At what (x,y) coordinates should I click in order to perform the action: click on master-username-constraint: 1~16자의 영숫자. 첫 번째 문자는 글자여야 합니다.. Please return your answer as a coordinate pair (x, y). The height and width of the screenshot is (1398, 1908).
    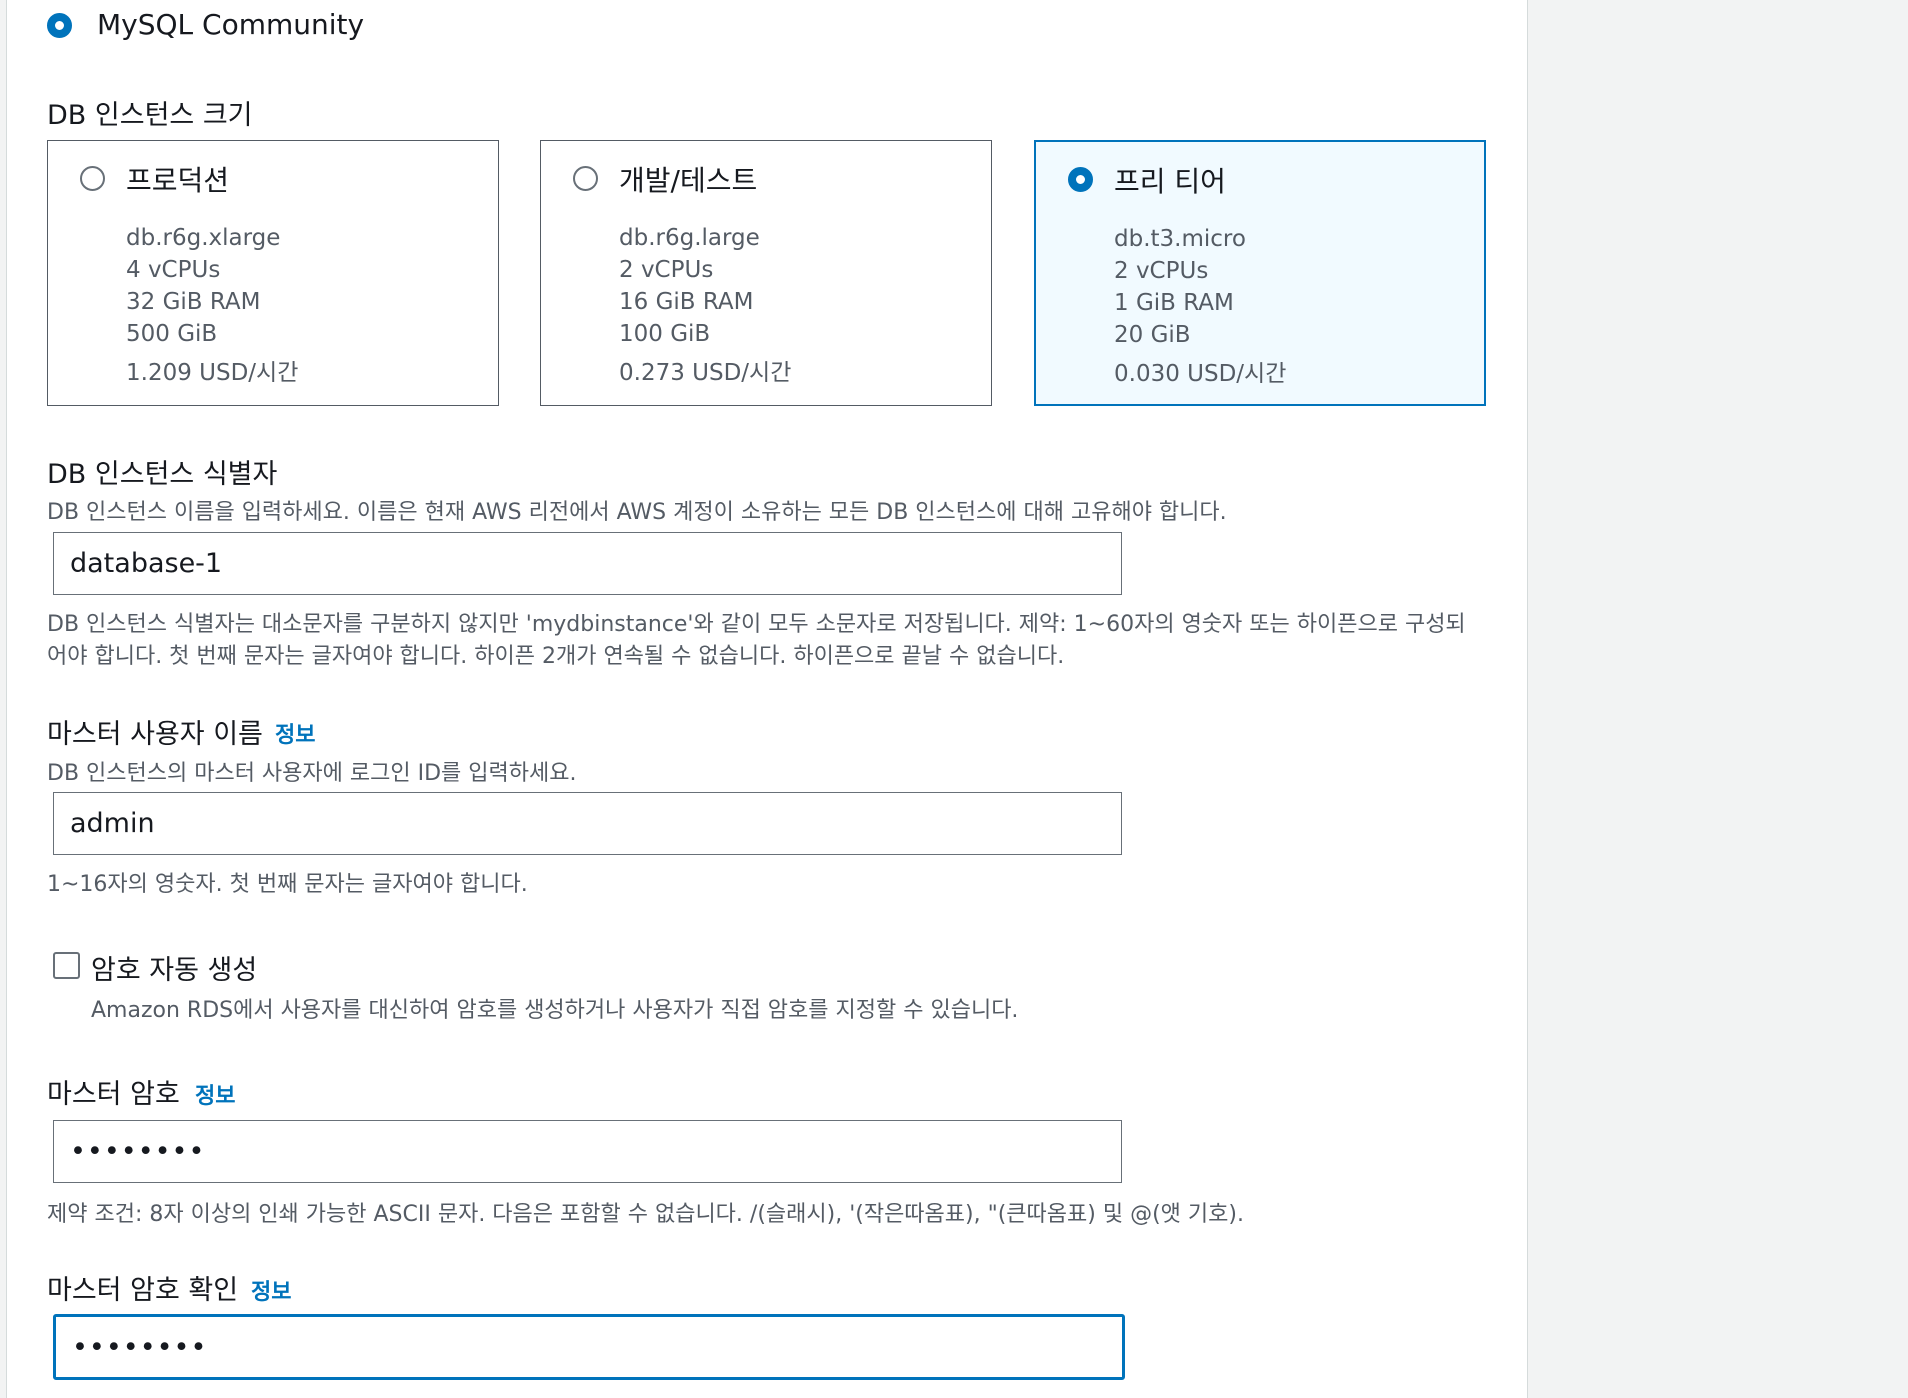
    Looking at the image, I should click on (287, 884).